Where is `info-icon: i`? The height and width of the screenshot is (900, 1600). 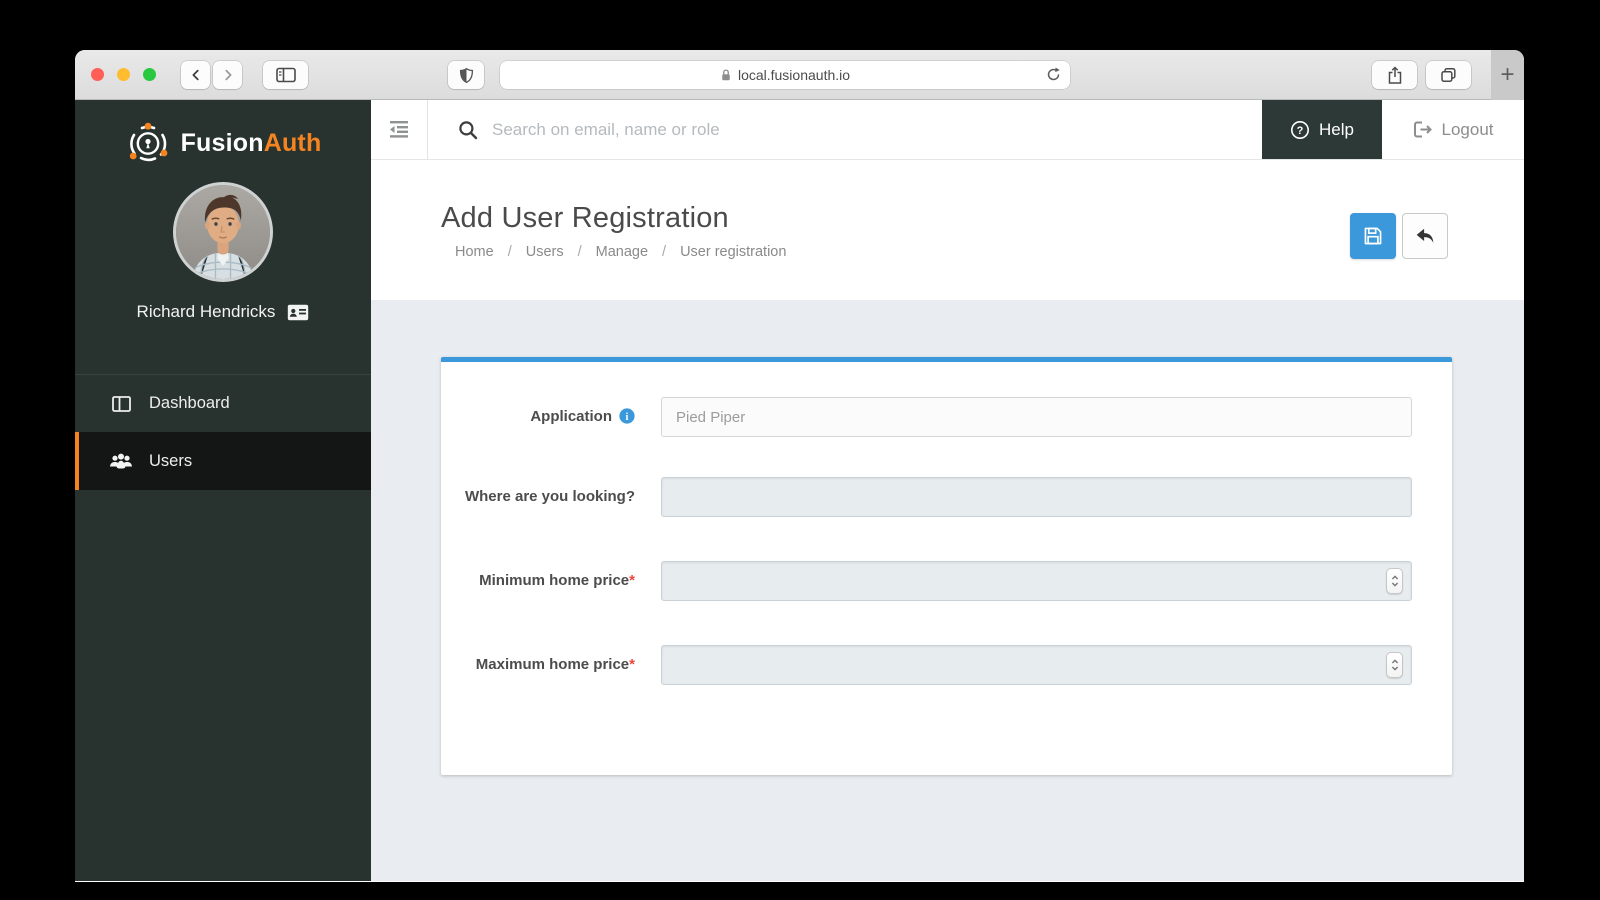
info-icon: i is located at coordinates (627, 420).